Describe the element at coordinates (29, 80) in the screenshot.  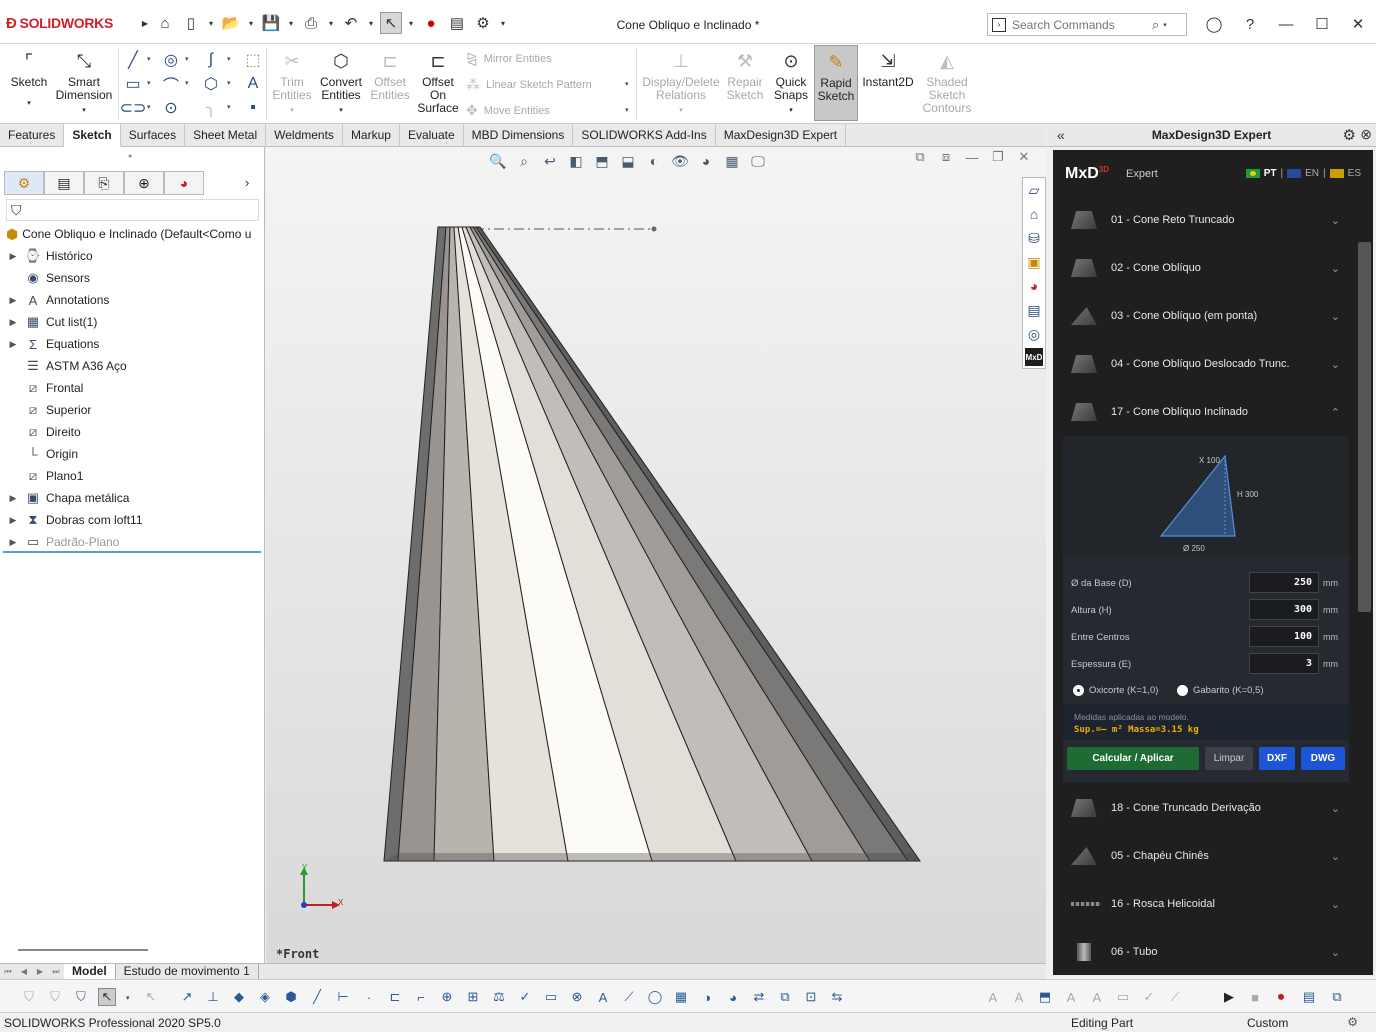
I see `sketch-button: ⌜ Sketch ▾` at that location.